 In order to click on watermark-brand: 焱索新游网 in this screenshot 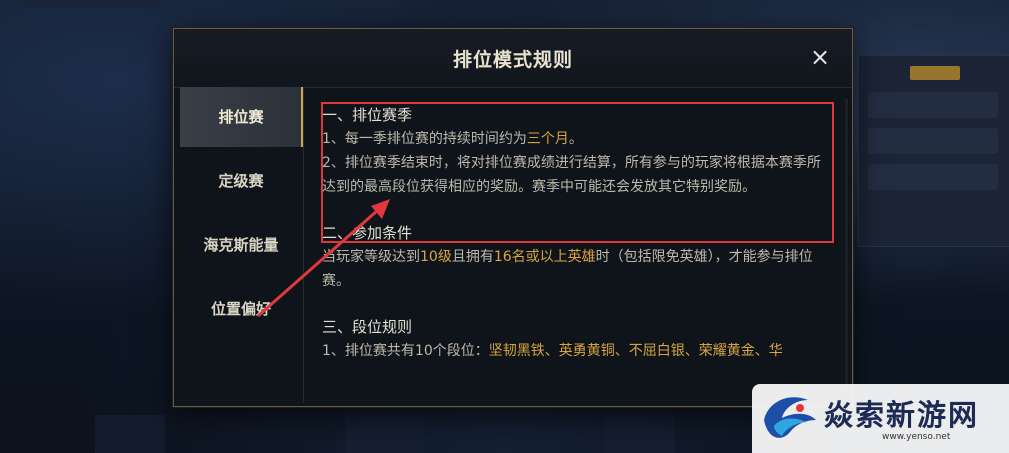, I will do `click(902, 415)`.